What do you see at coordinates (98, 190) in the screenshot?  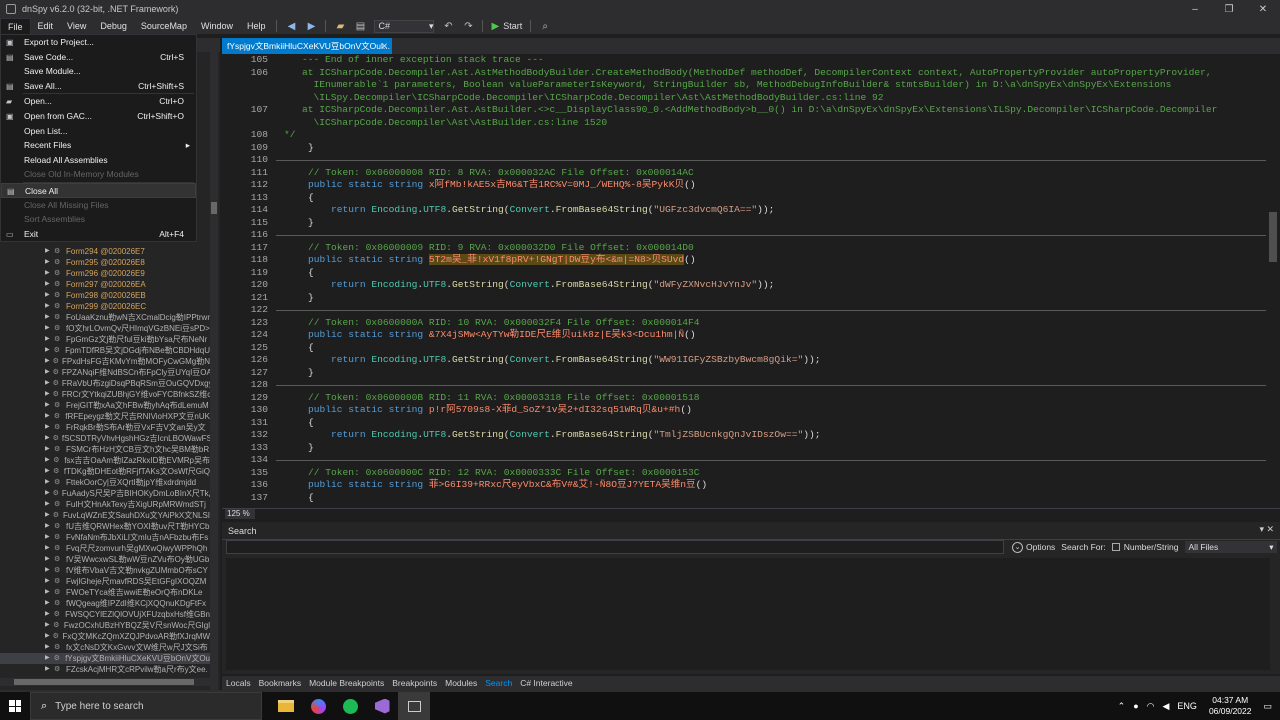 I see `menu-item-close-all: ▤ Close All` at bounding box center [98, 190].